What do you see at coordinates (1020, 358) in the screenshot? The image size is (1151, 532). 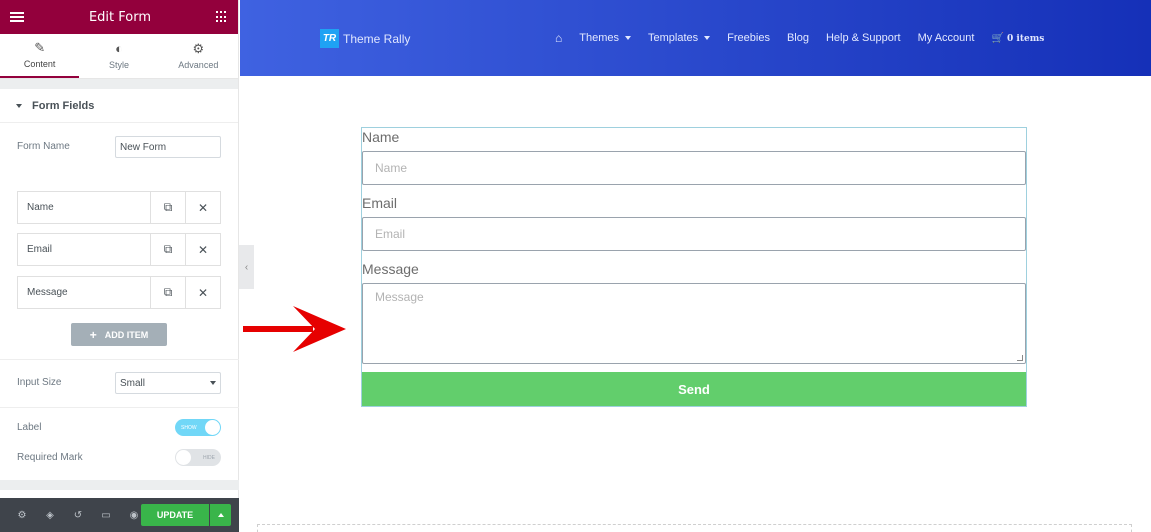 I see `resize-grip-icon` at bounding box center [1020, 358].